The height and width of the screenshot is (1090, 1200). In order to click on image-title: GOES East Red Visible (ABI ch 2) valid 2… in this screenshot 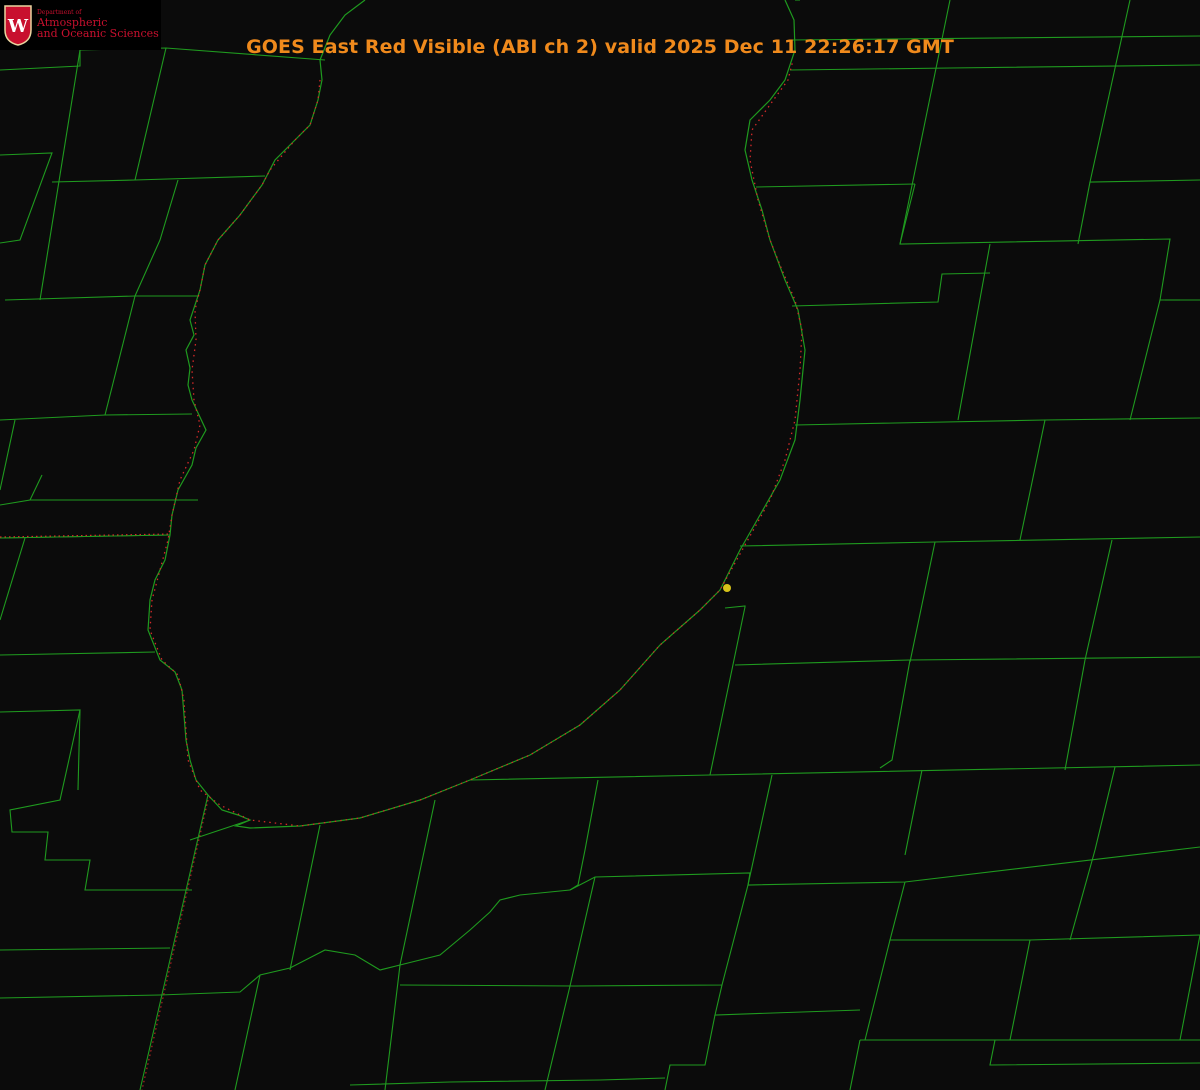, I will do `click(600, 47)`.